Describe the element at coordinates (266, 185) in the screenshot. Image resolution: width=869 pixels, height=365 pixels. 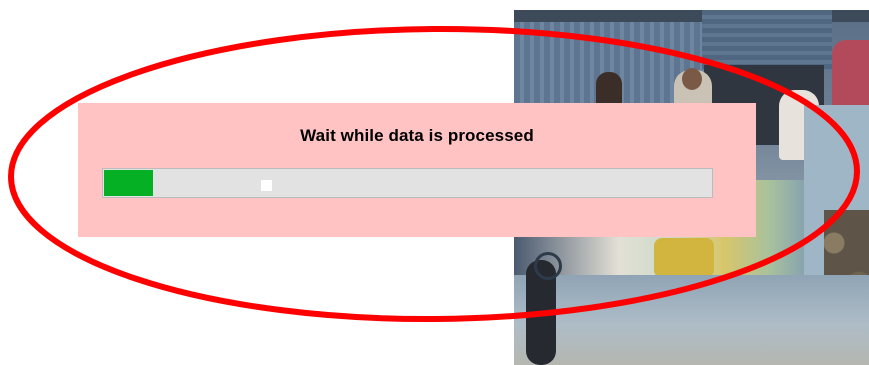
I see `progress-glint-icon` at that location.